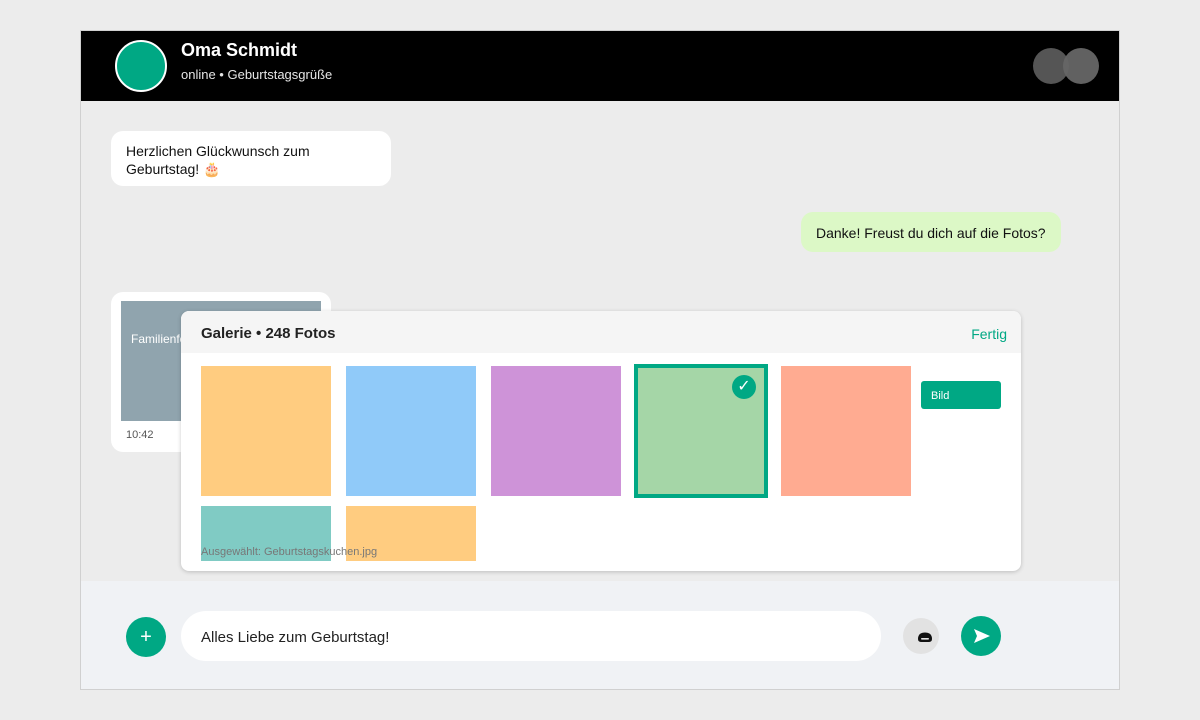 This screenshot has height=720, width=1200. Describe the element at coordinates (257, 74) in the screenshot. I see `contact-status: online • Geburtstagsgrüße` at that location.